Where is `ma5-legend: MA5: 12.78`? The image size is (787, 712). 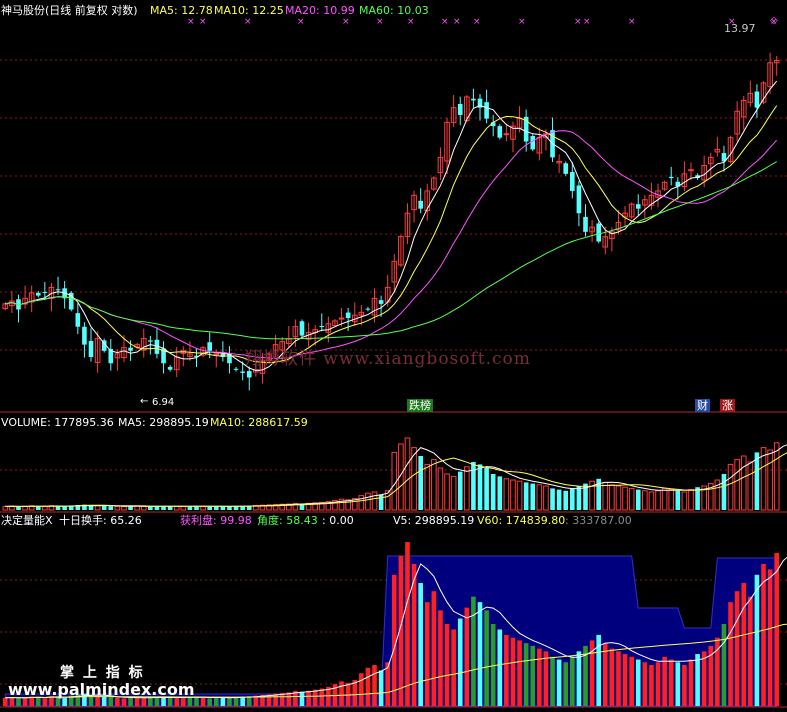
ma5-legend: MA5: 12.78 is located at coordinates (181, 10).